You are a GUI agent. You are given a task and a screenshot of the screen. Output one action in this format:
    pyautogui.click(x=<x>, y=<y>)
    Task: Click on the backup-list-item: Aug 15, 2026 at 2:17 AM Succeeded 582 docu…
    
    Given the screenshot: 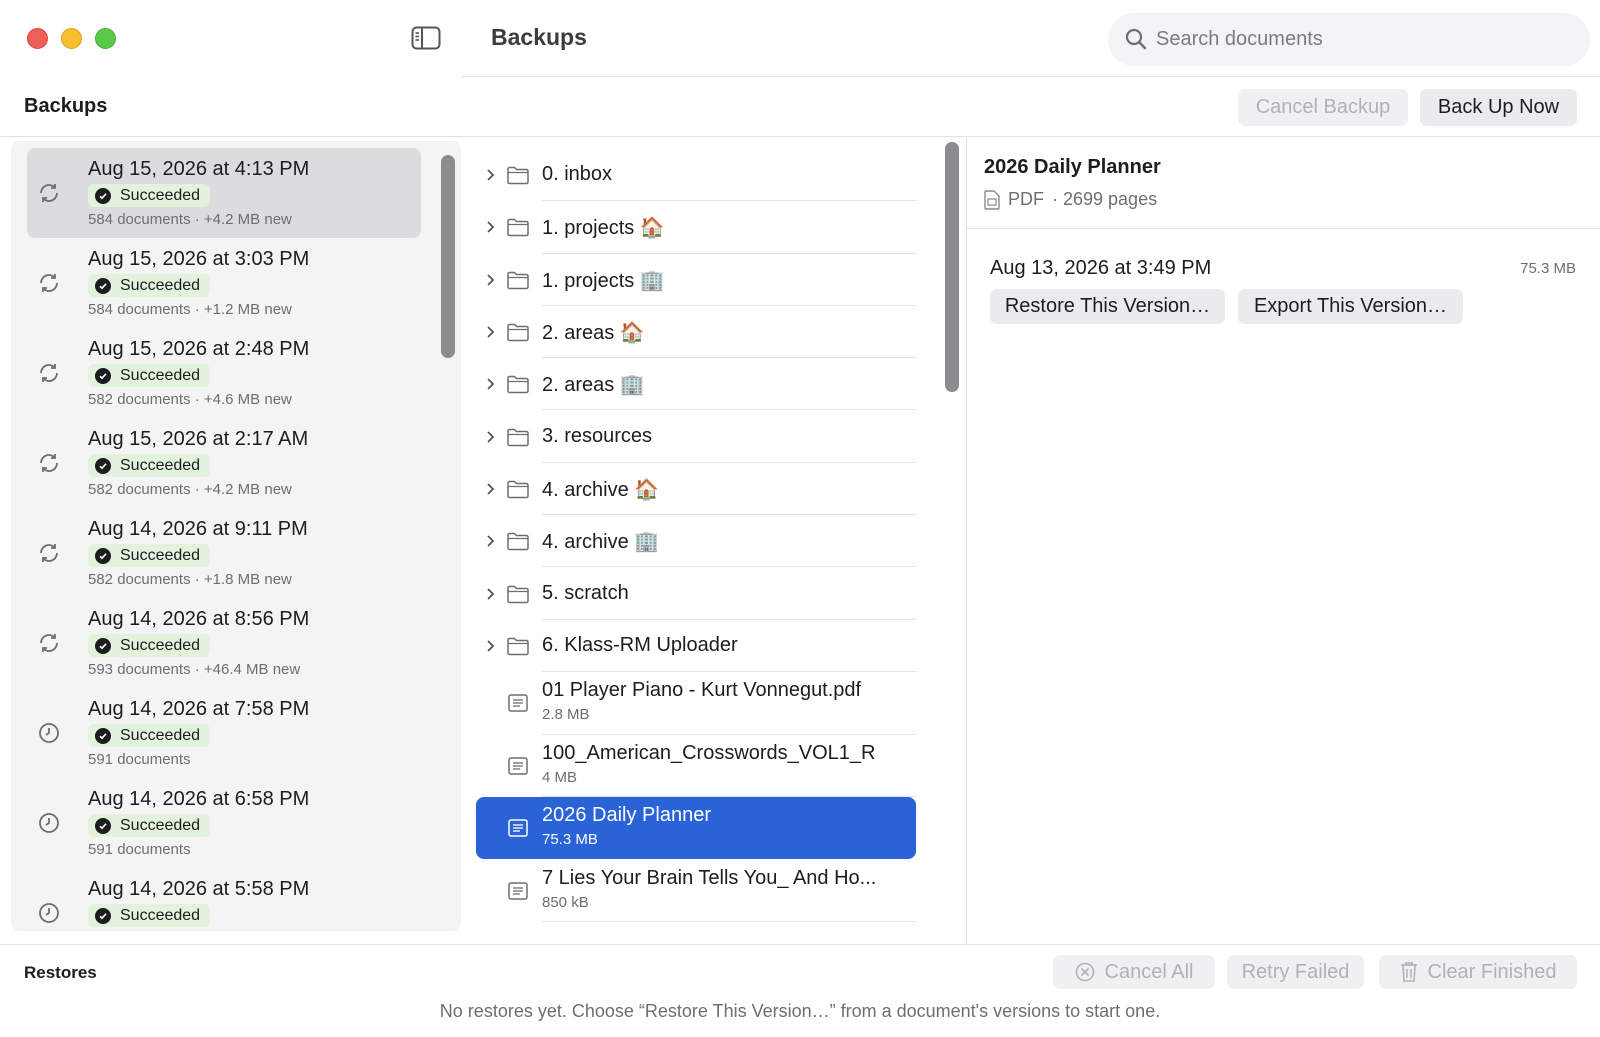 What is the action you would take?
    pyautogui.click(x=224, y=463)
    